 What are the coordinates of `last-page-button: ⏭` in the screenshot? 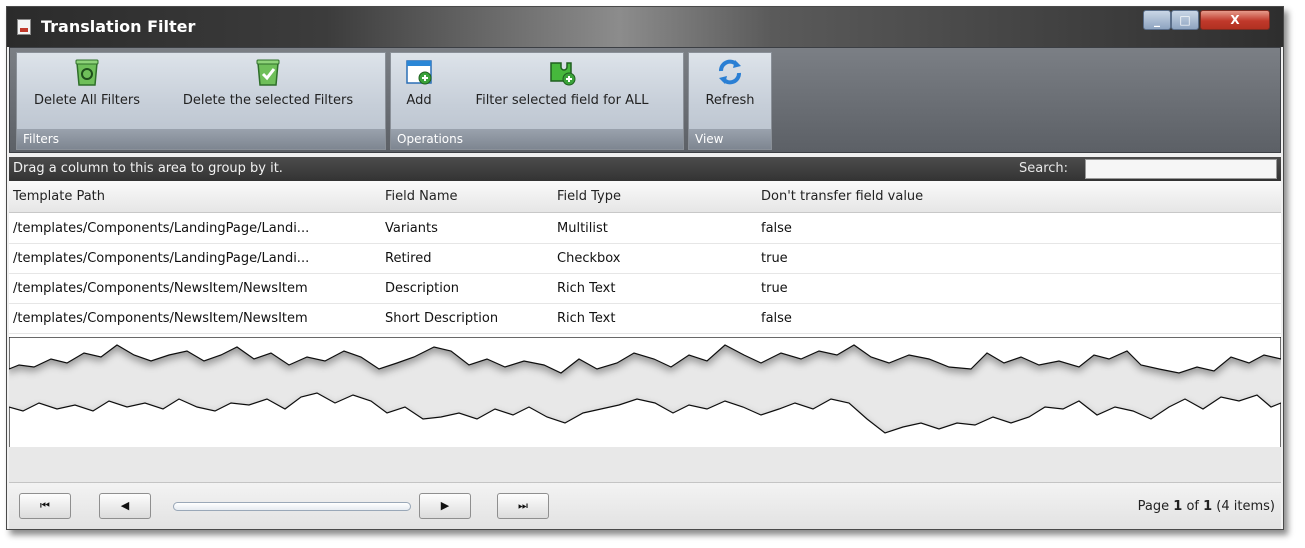 It's located at (523, 506).